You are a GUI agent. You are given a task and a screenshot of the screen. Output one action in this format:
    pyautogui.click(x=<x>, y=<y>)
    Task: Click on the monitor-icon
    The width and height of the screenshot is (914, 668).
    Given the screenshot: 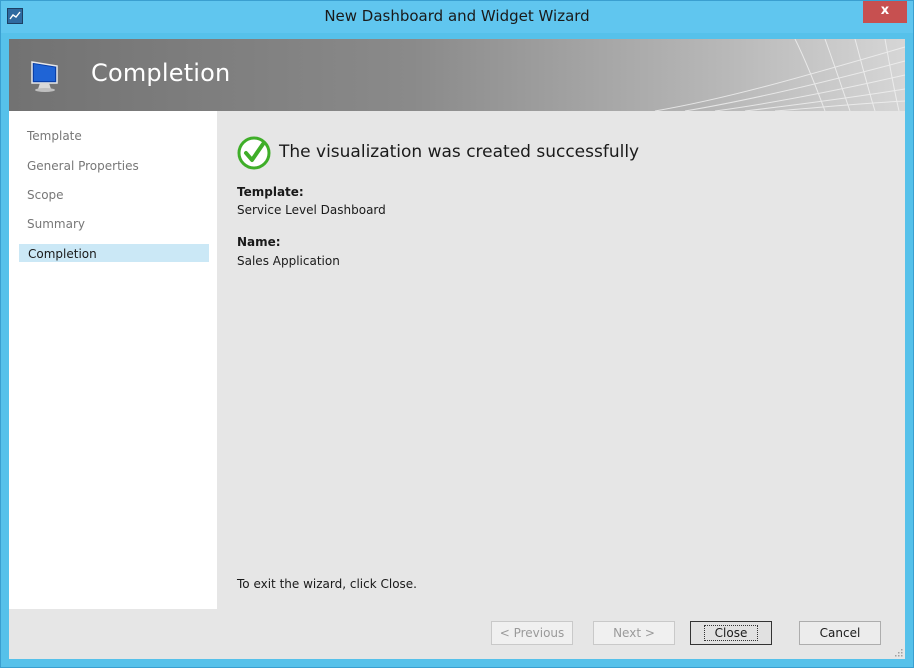 What is the action you would take?
    pyautogui.click(x=44, y=76)
    